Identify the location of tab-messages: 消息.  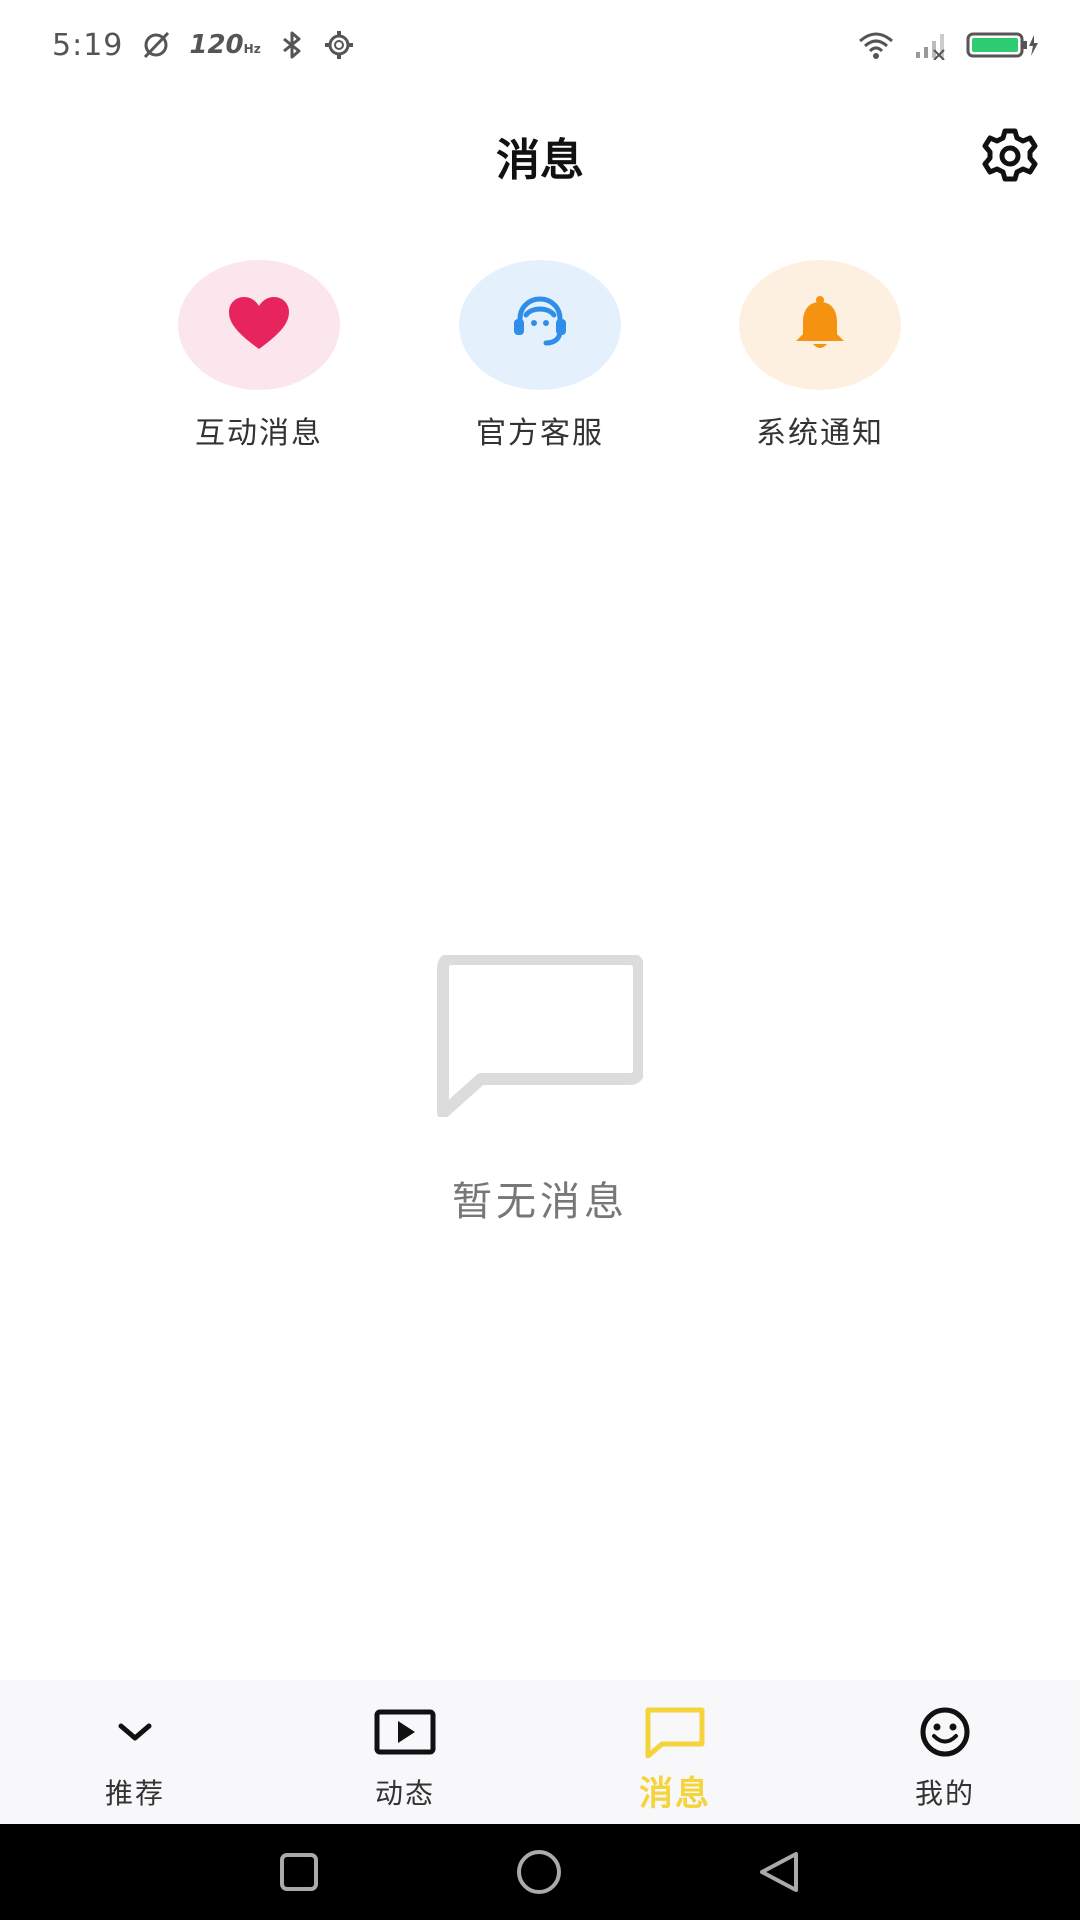
(675, 1752).